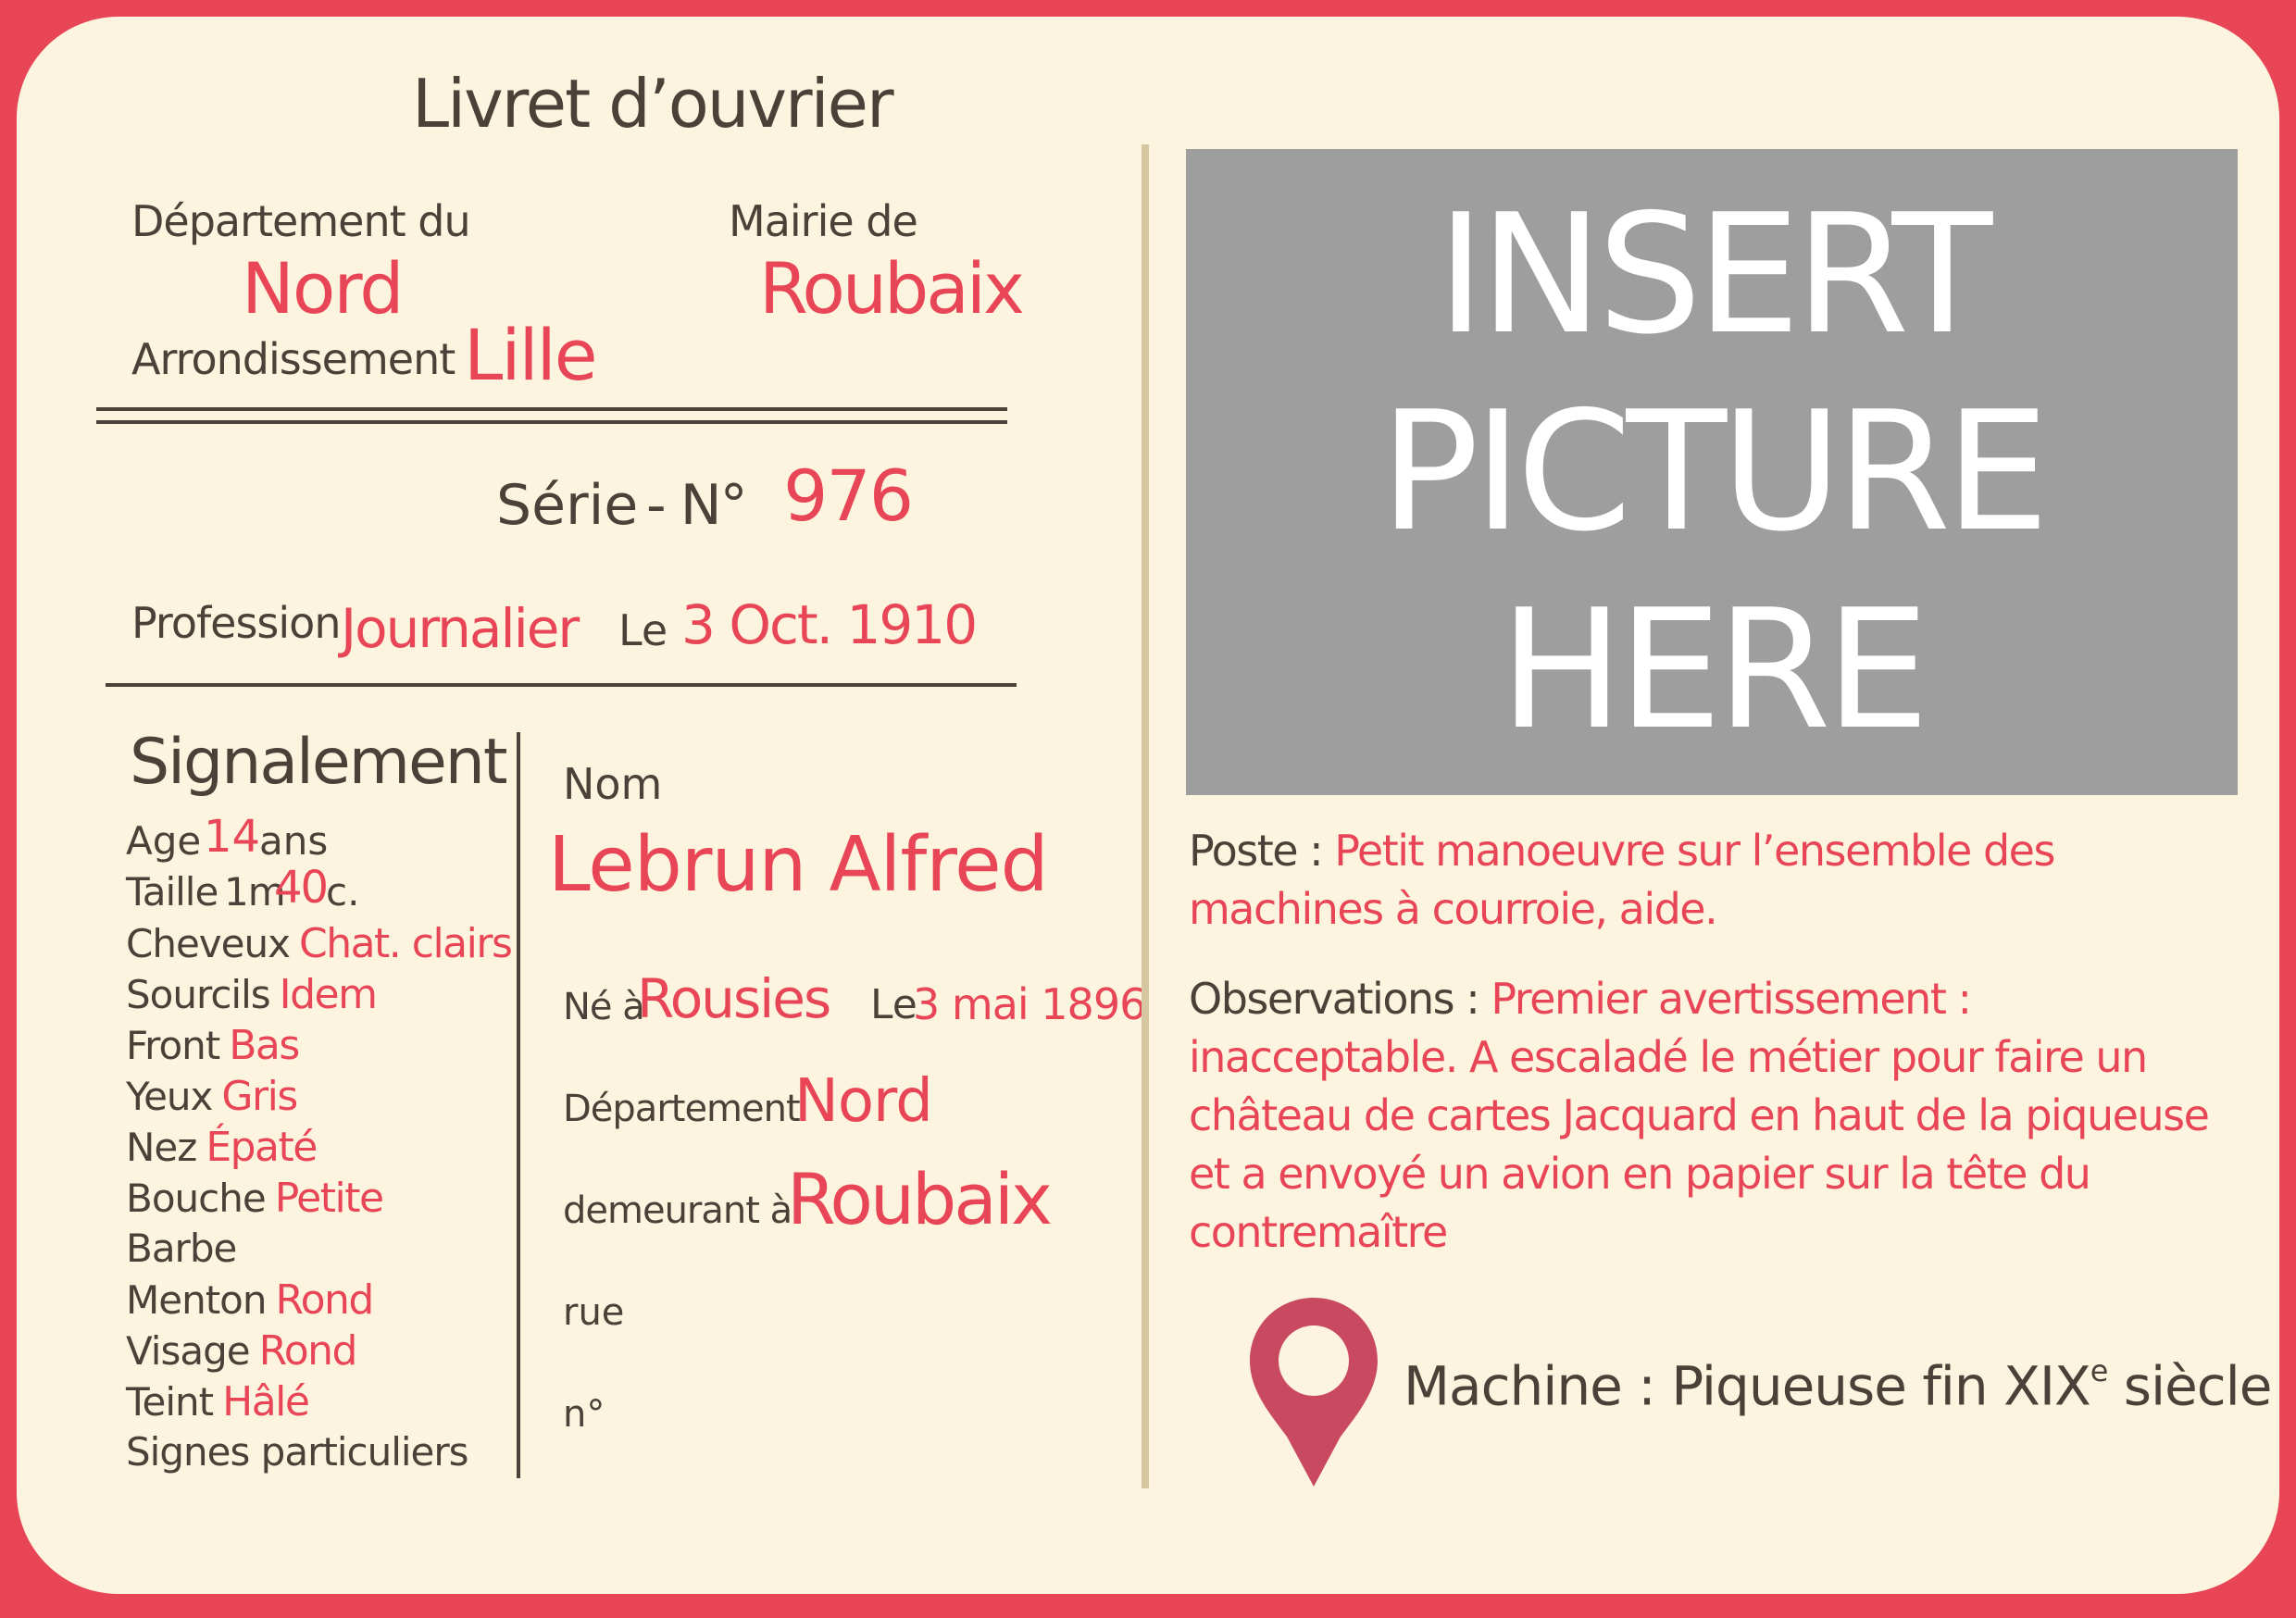 The image size is (2296, 1618). Describe the element at coordinates (551, 409) in the screenshot. I see `double-rule-top` at that location.